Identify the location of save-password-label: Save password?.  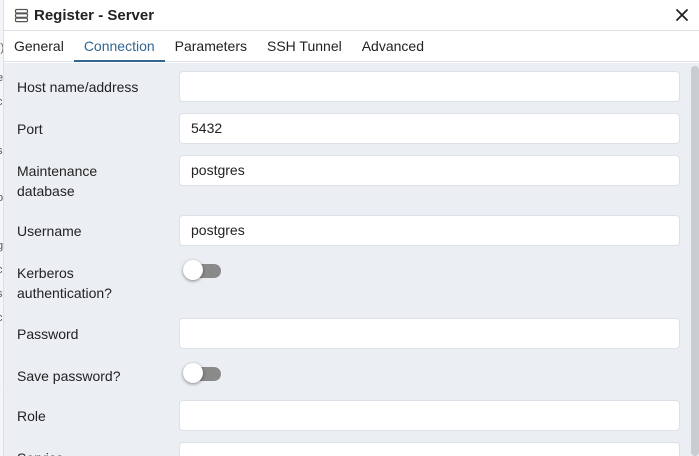
(69, 376).